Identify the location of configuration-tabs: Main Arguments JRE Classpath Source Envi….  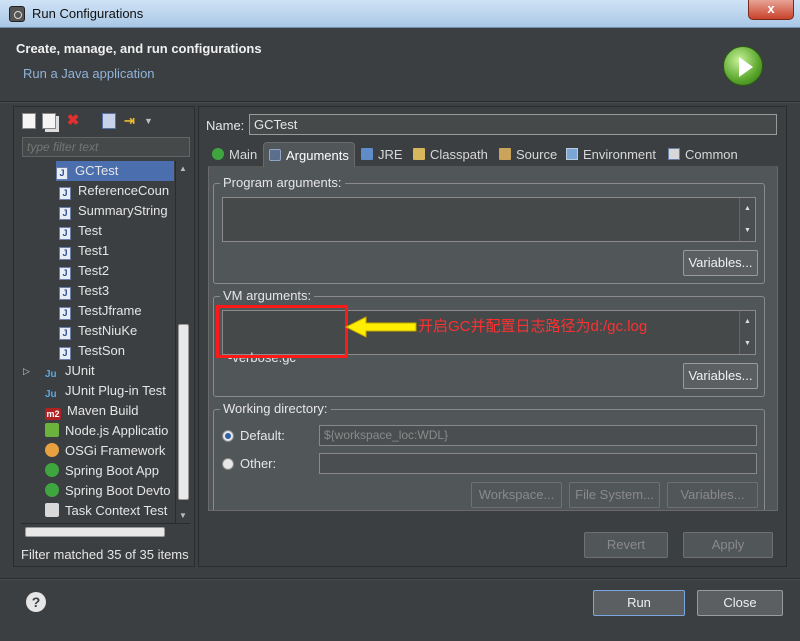
(493, 155).